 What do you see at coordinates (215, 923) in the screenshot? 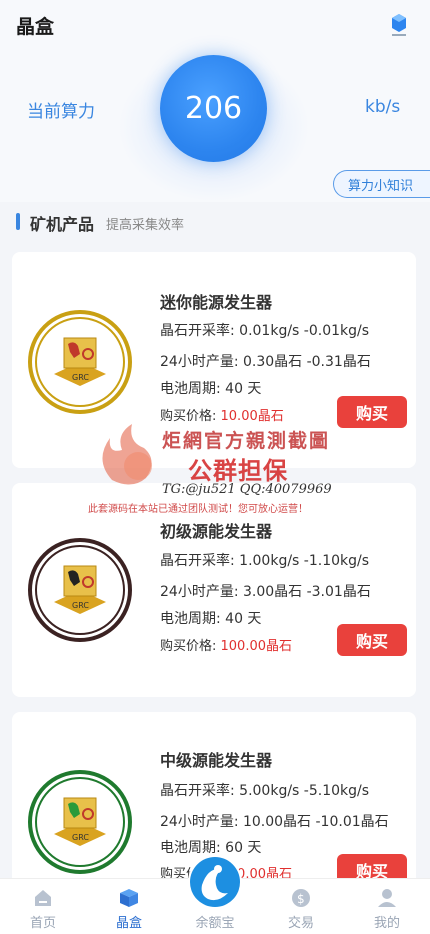
I see `tab-label: 余额宝` at bounding box center [215, 923].